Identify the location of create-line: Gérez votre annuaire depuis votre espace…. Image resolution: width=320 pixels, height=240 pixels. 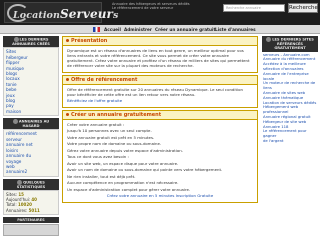
(125, 150).